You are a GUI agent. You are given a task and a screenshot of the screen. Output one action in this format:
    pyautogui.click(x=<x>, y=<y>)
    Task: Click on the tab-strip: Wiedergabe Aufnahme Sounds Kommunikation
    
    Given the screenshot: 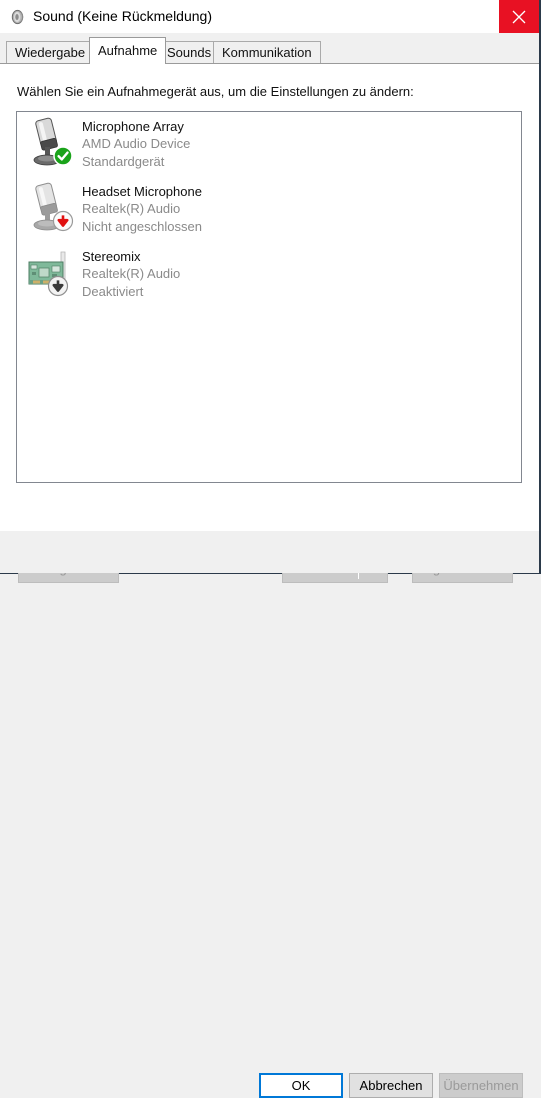 What is the action you would take?
    pyautogui.click(x=269, y=48)
    